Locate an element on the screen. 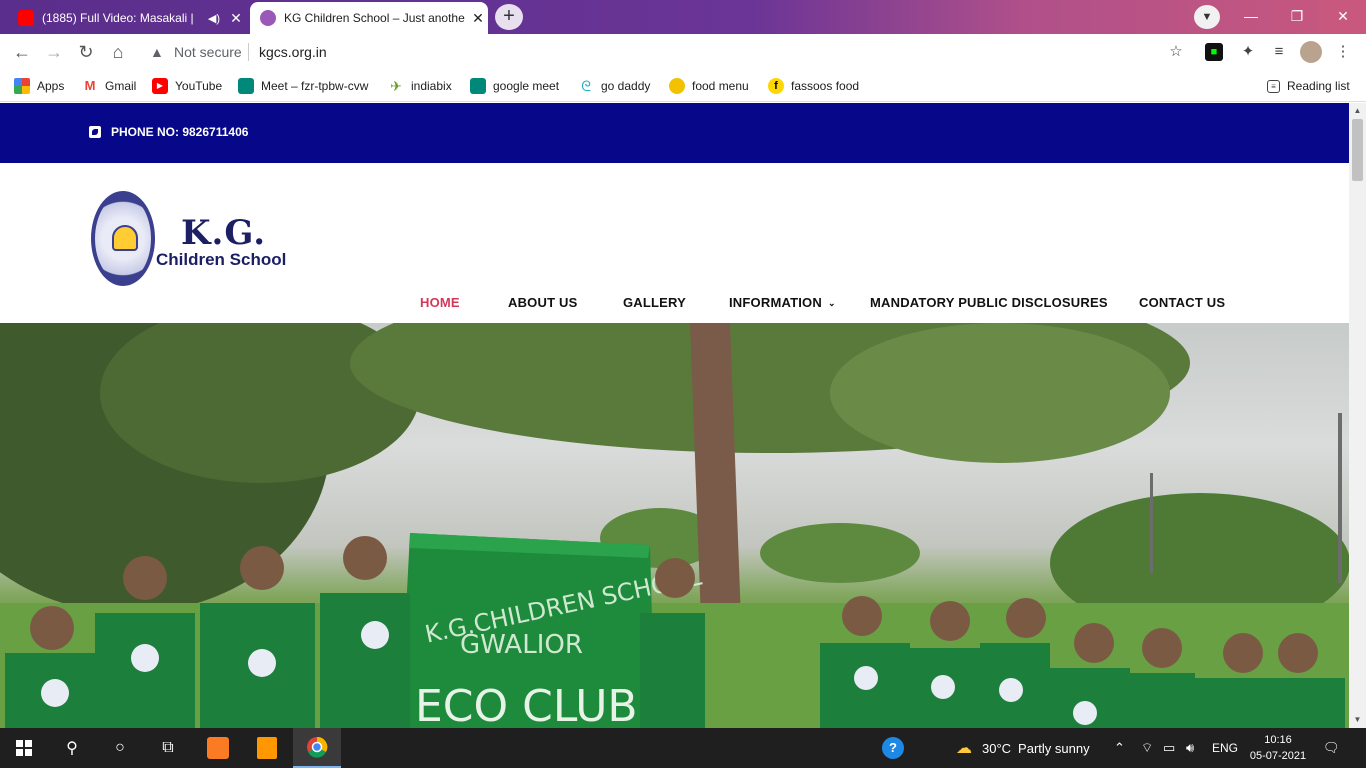  bookmark-godaddy: ᘓ go daddy is located at coordinates (614, 86).